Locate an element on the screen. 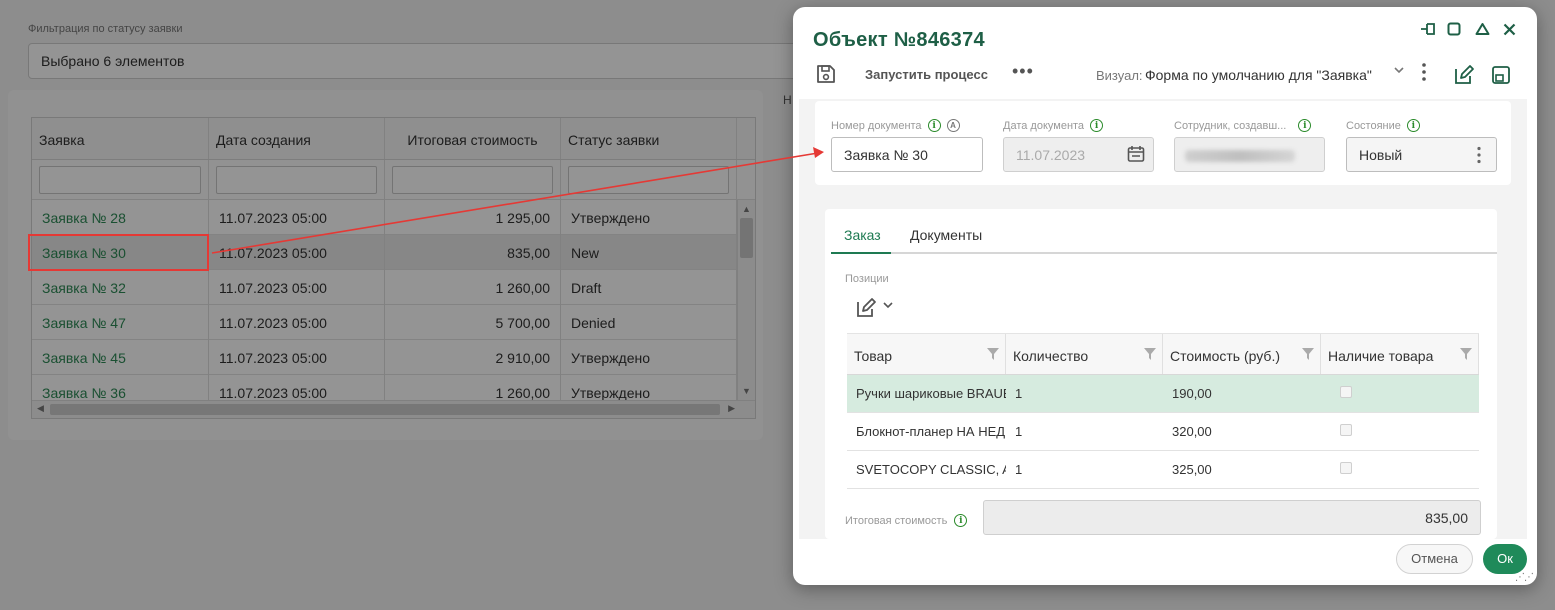 The height and width of the screenshot is (610, 1555). filter-input-request is located at coordinates (120, 180).